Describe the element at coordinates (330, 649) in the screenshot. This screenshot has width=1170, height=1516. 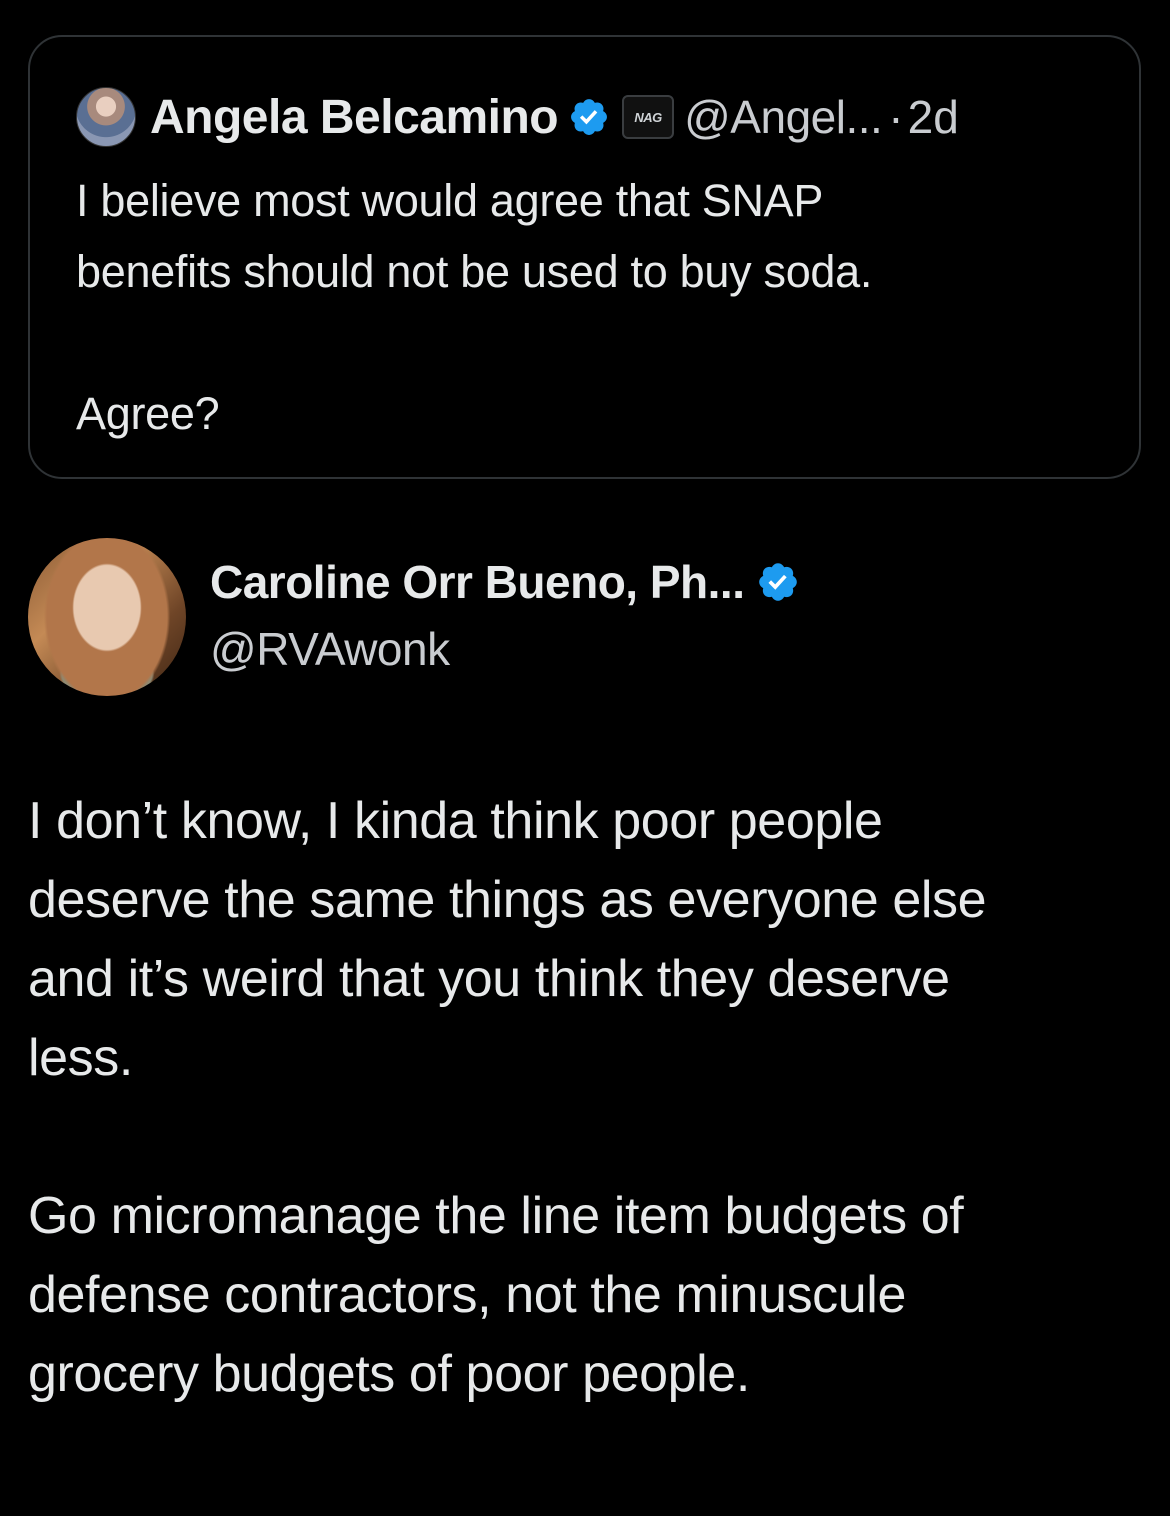
I see `author-handle: @RVAwonk` at that location.